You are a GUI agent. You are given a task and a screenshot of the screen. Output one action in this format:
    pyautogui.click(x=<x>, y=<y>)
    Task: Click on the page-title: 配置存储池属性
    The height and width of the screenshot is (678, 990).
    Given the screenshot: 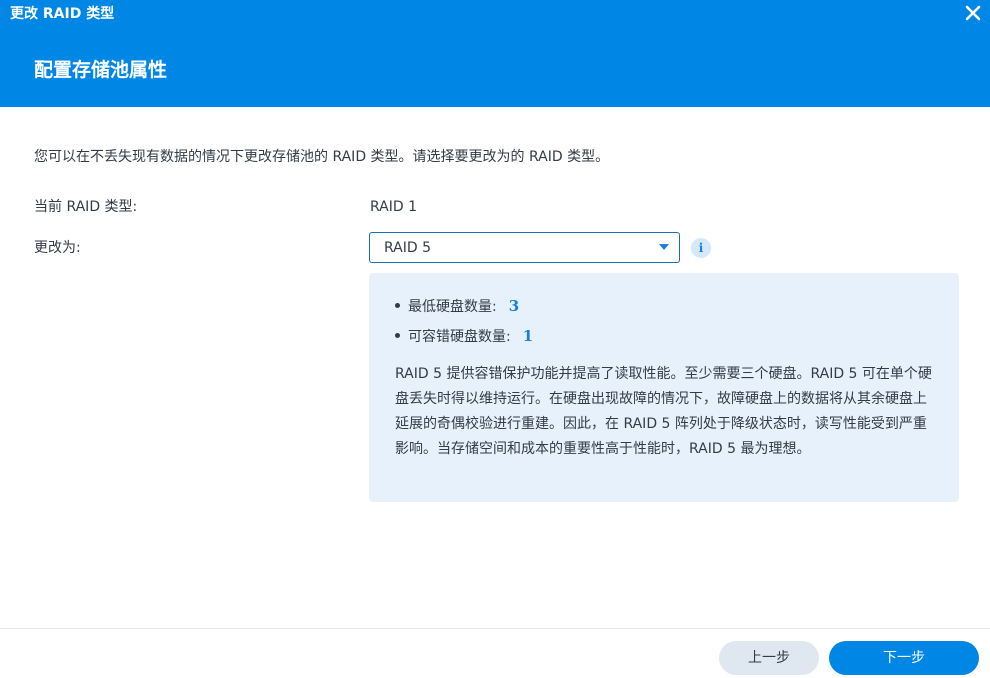 What is the action you would take?
    pyautogui.click(x=101, y=70)
    